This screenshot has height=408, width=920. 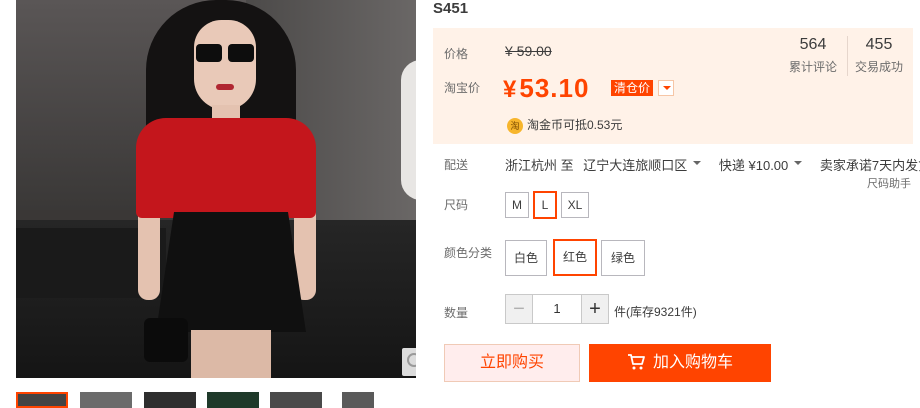 What do you see at coordinates (575, 205) in the screenshot?
I see `size-option-xl: XL` at bounding box center [575, 205].